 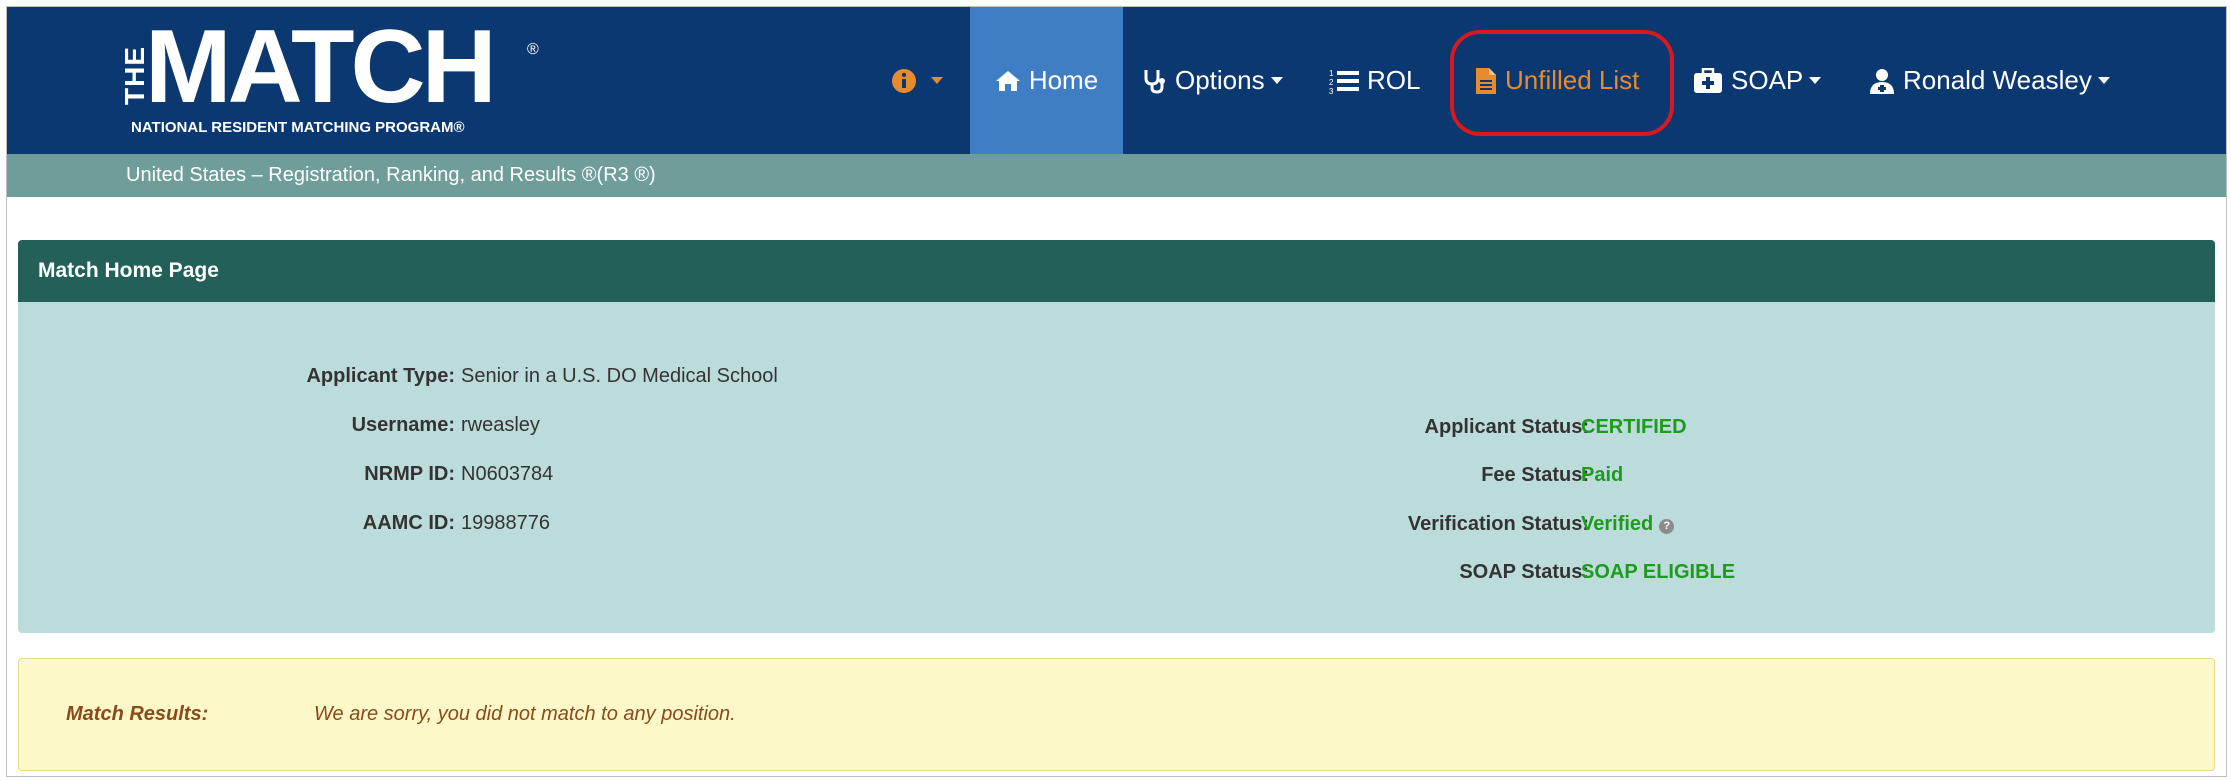 What do you see at coordinates (298, 127) in the screenshot?
I see `logo-subtitle: NATIONAL RESIDENT MATCHING PROGRAM®` at bounding box center [298, 127].